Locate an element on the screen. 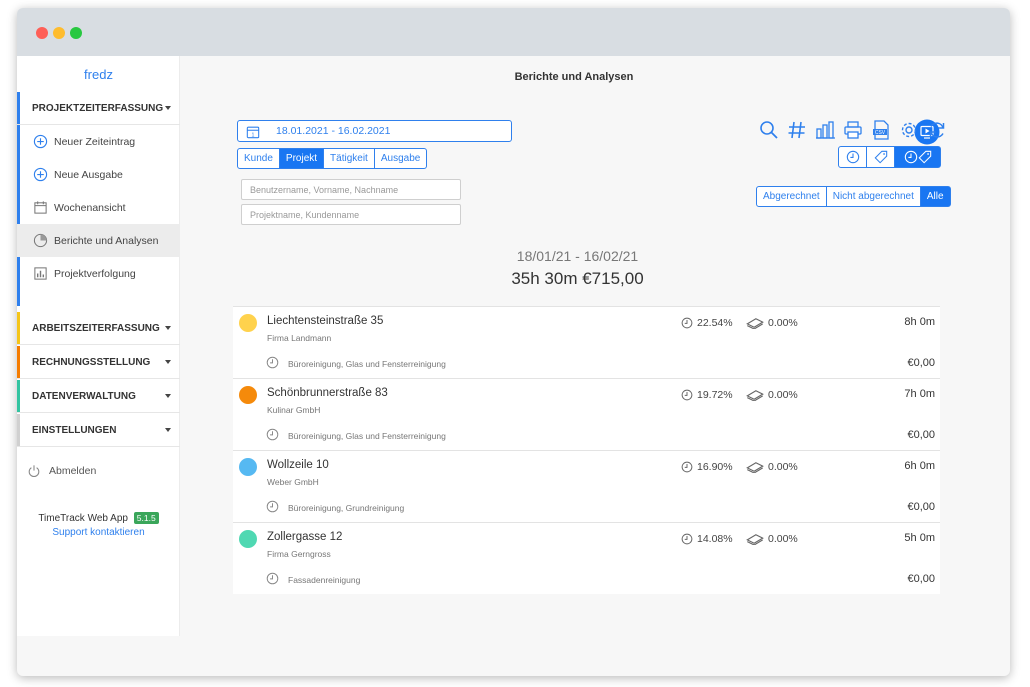 This screenshot has height=687, width=1030. maximize-window-button is located at coordinates (76, 33).